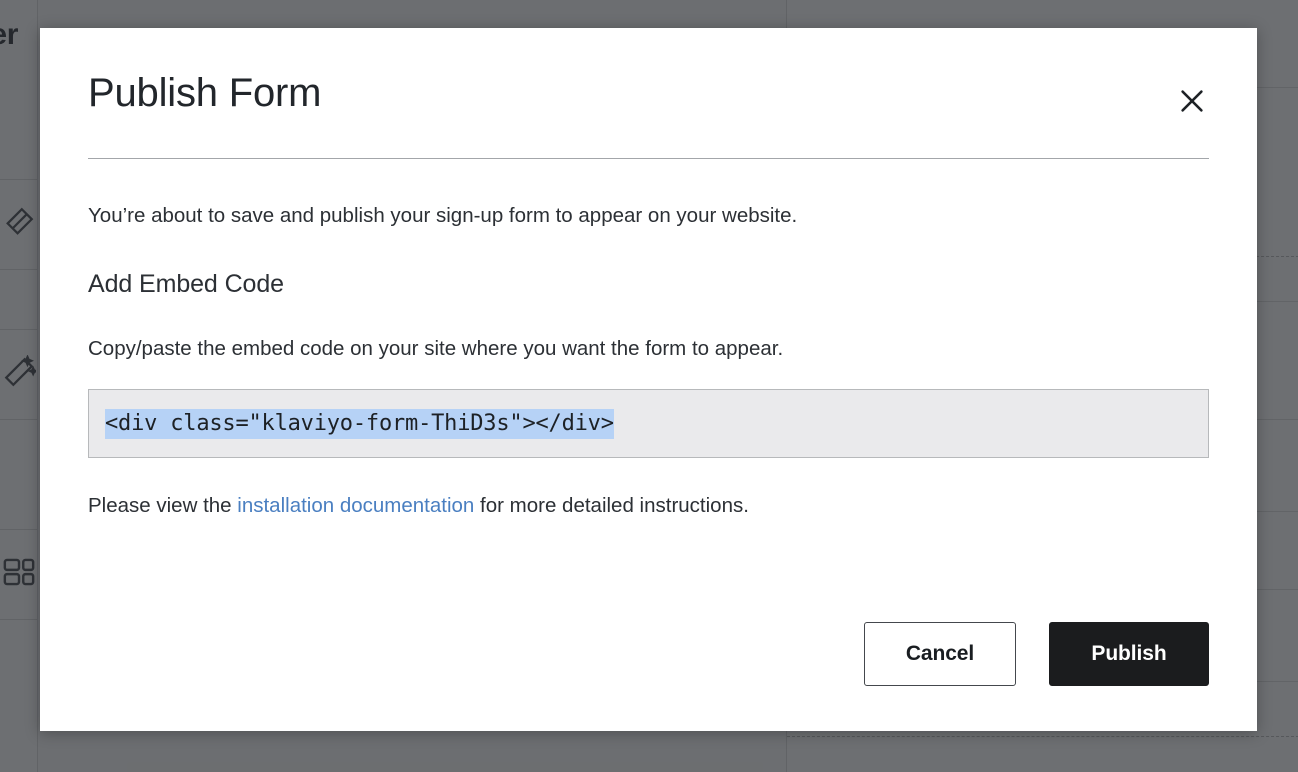 The width and height of the screenshot is (1298, 772). I want to click on docs-prefix-text: Please view the, so click(163, 506).